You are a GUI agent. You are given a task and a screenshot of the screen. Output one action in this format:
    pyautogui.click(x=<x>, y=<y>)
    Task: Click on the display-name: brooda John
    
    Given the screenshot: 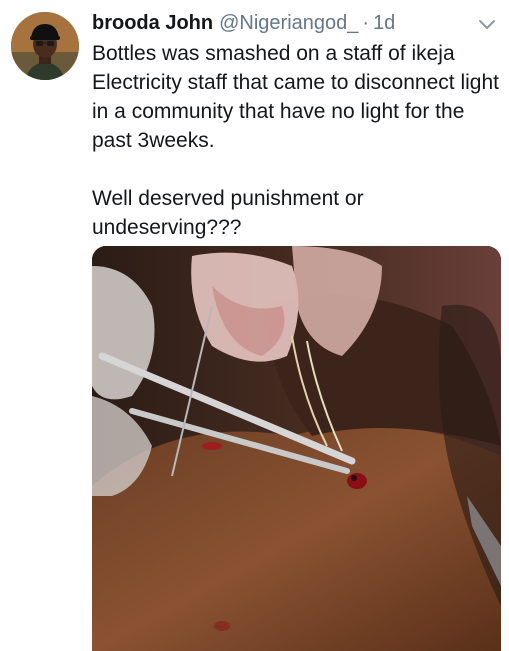 What is the action you would take?
    pyautogui.click(x=152, y=23)
    